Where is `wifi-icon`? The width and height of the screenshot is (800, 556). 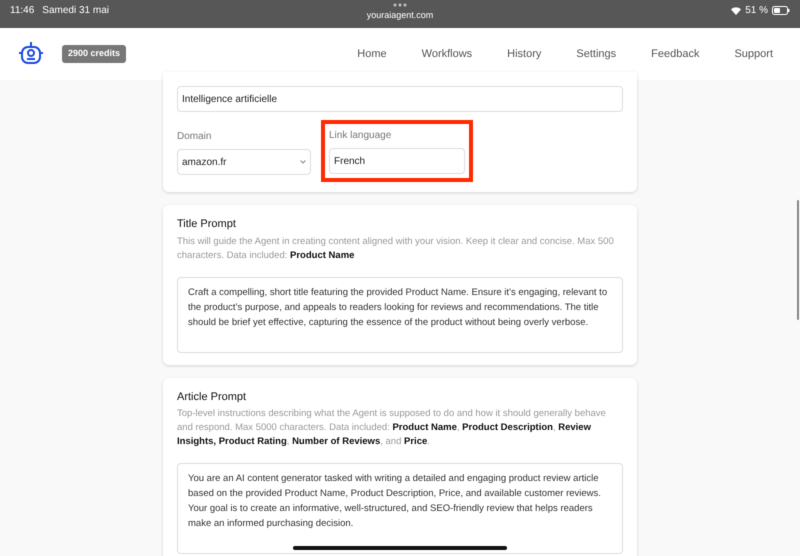 wifi-icon is located at coordinates (736, 10).